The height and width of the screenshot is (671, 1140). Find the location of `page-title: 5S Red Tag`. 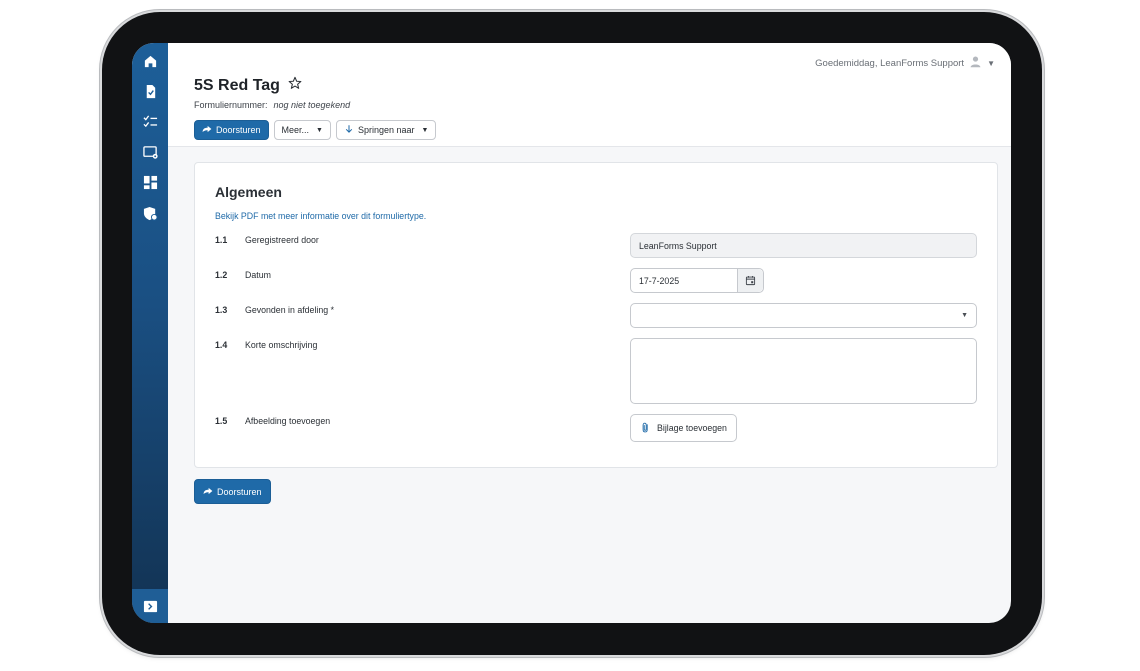

page-title: 5S Red Tag is located at coordinates (237, 85).